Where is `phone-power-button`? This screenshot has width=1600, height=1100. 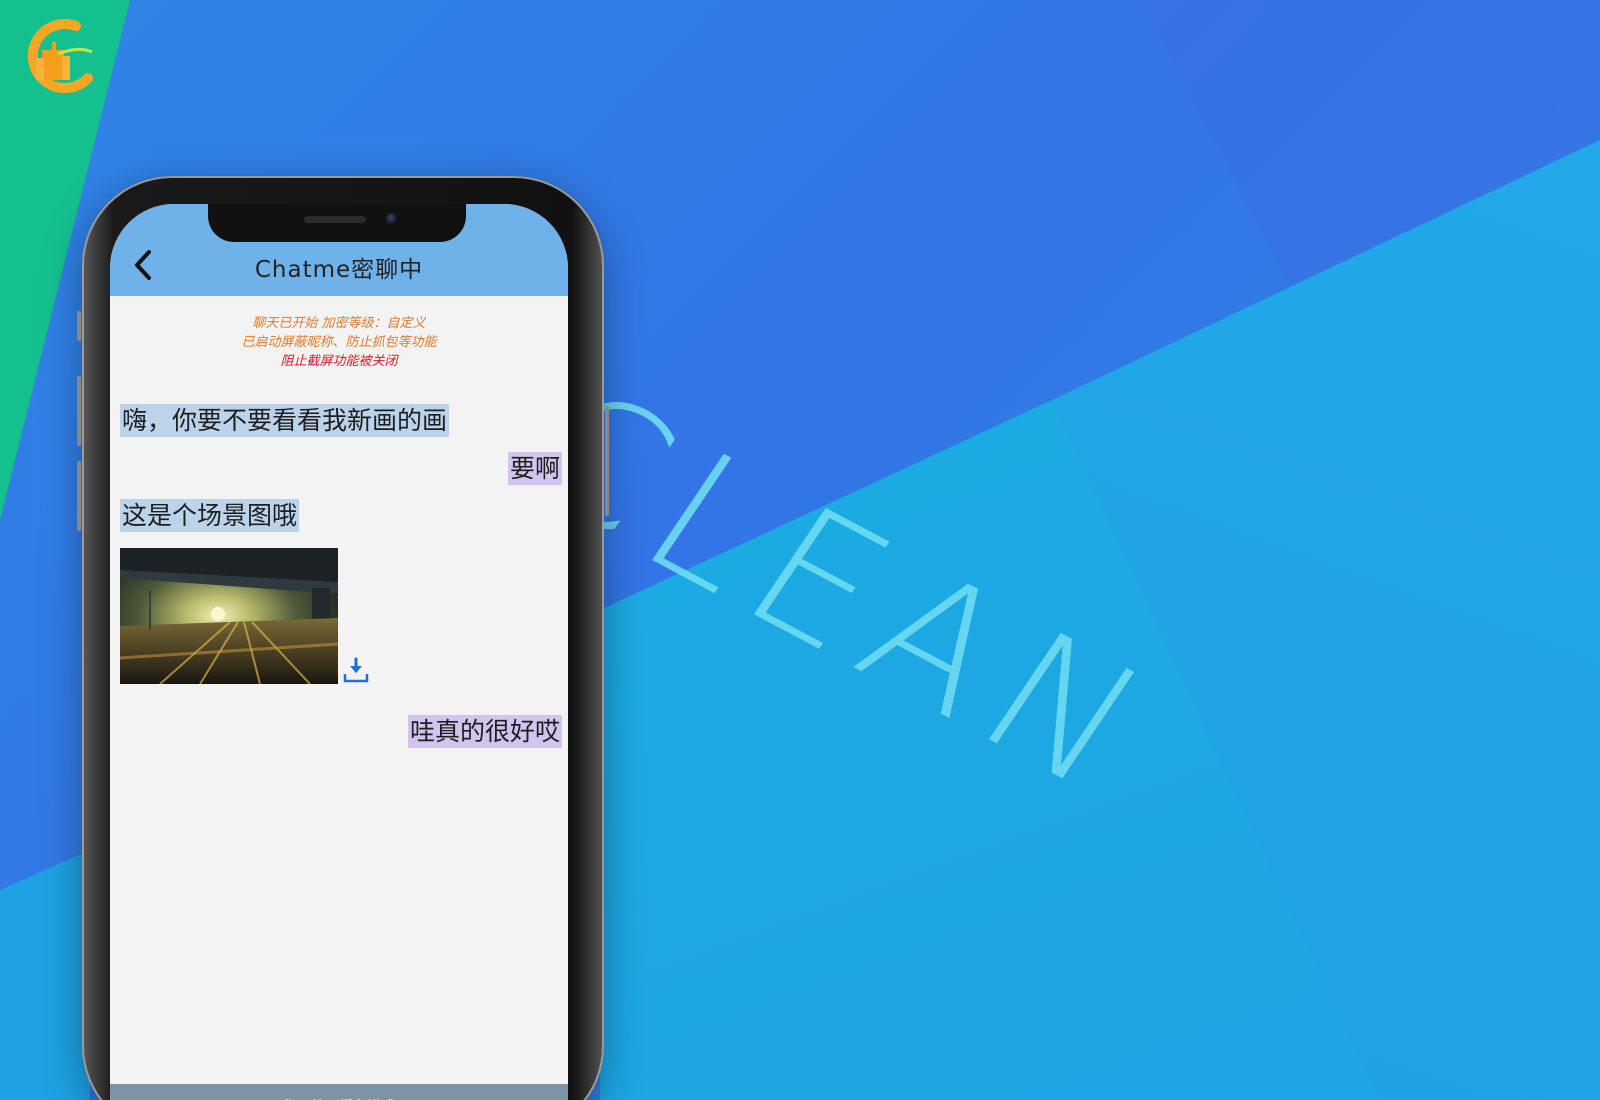
phone-power-button is located at coordinates (607, 461).